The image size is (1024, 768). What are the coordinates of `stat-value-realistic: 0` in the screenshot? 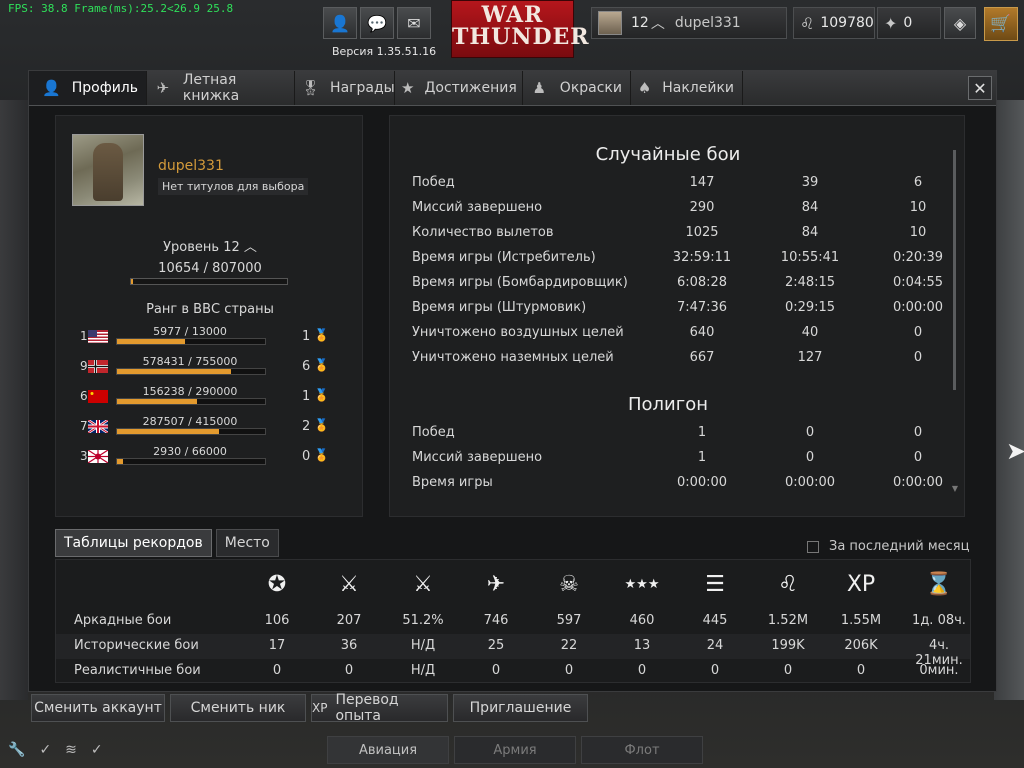 It's located at (918, 432).